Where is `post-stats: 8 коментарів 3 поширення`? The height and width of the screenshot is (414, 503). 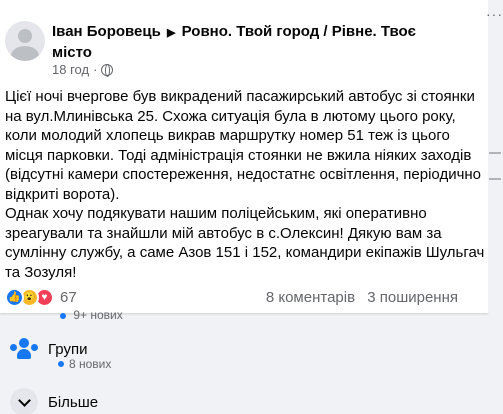
post-stats: 8 коментарів 3 поширення is located at coordinates (362, 297).